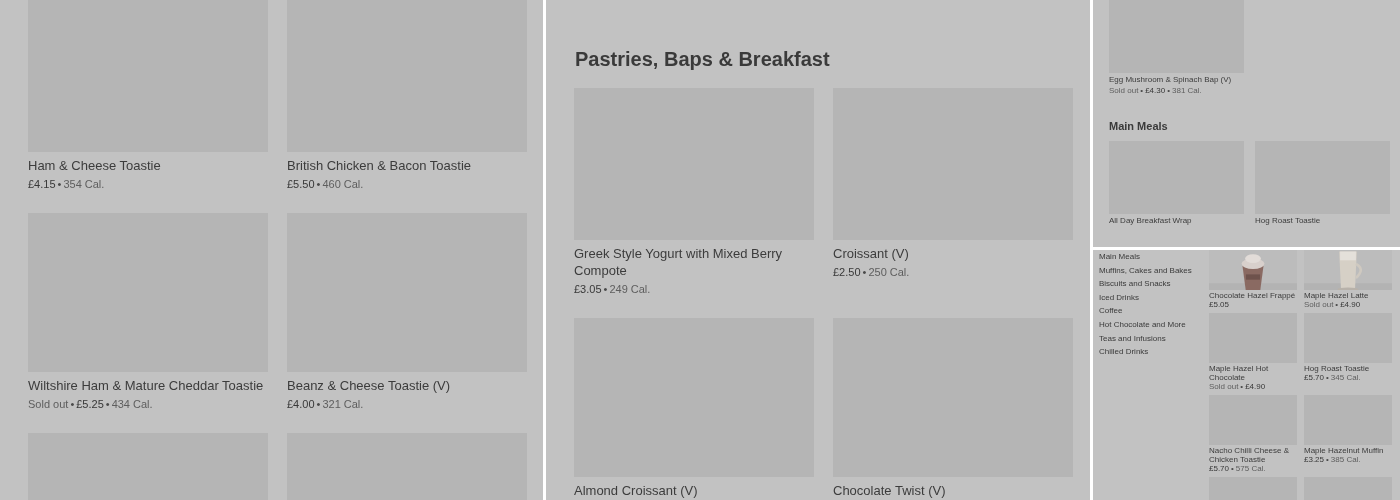 The height and width of the screenshot is (500, 1400). What do you see at coordinates (1154, 324) in the screenshot?
I see `category-link: Hot Chocolate and More` at bounding box center [1154, 324].